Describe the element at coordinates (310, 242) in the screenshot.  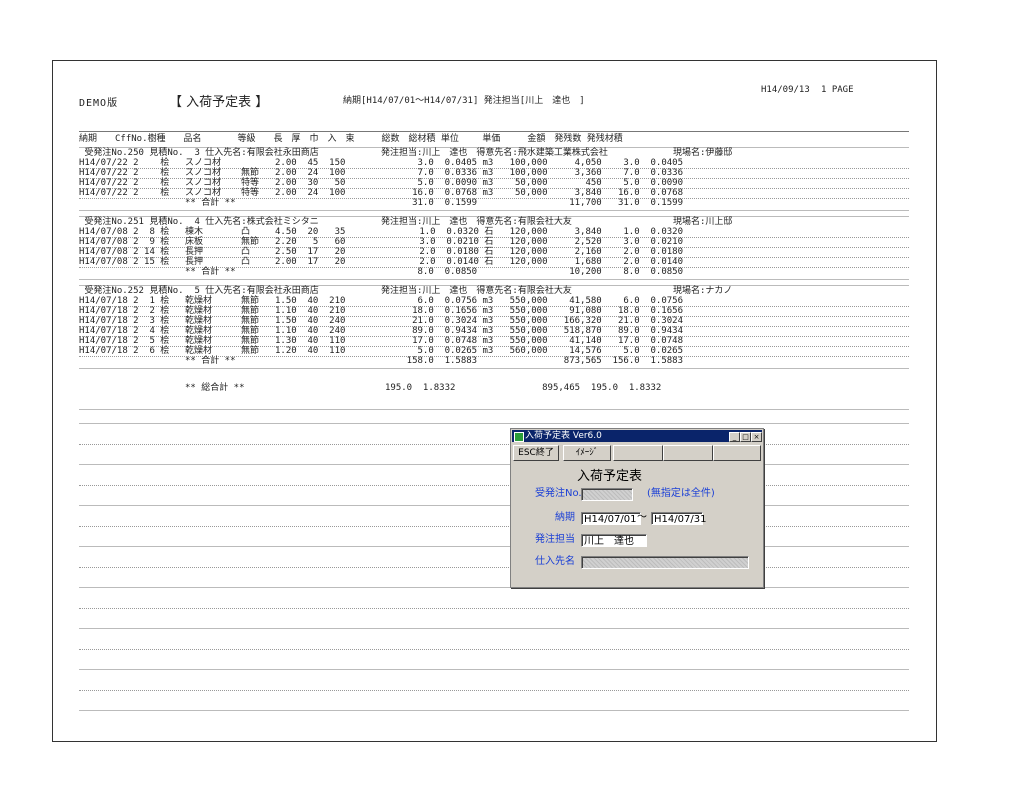
I see `row-dims: 2.20 5 60` at that location.